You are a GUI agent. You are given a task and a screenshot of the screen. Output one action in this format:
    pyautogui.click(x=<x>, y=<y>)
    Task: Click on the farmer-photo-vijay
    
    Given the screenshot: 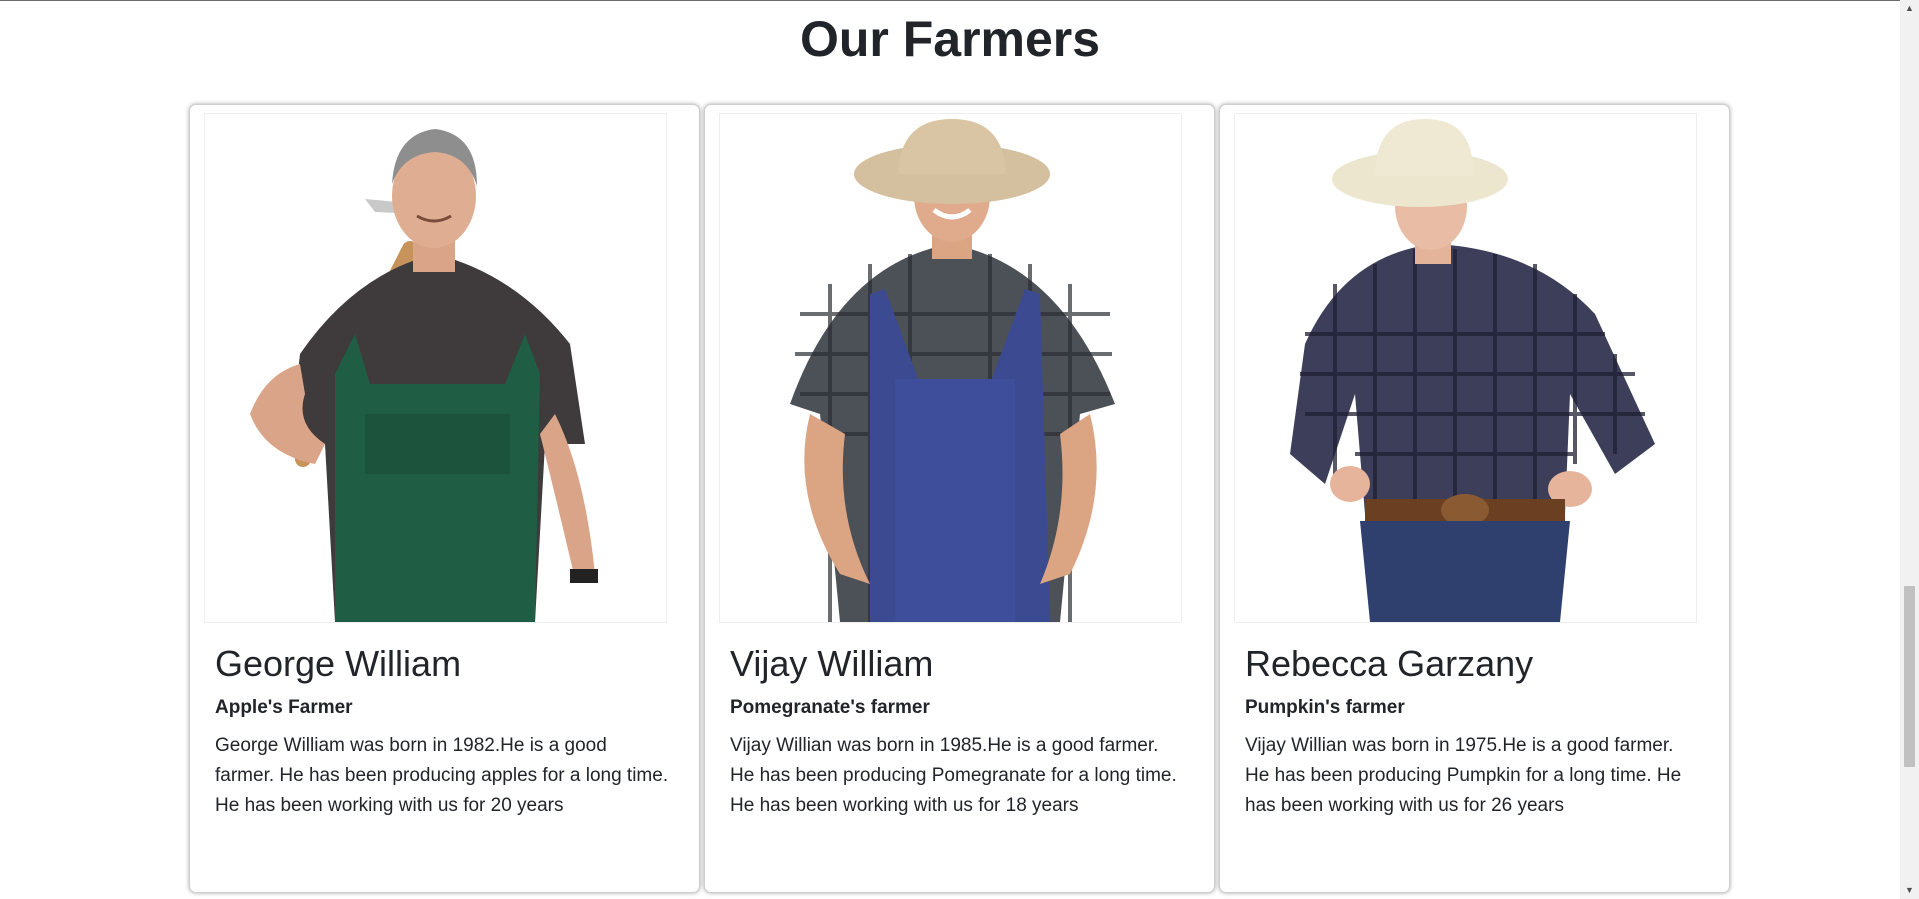 What is the action you would take?
    pyautogui.click(x=950, y=368)
    